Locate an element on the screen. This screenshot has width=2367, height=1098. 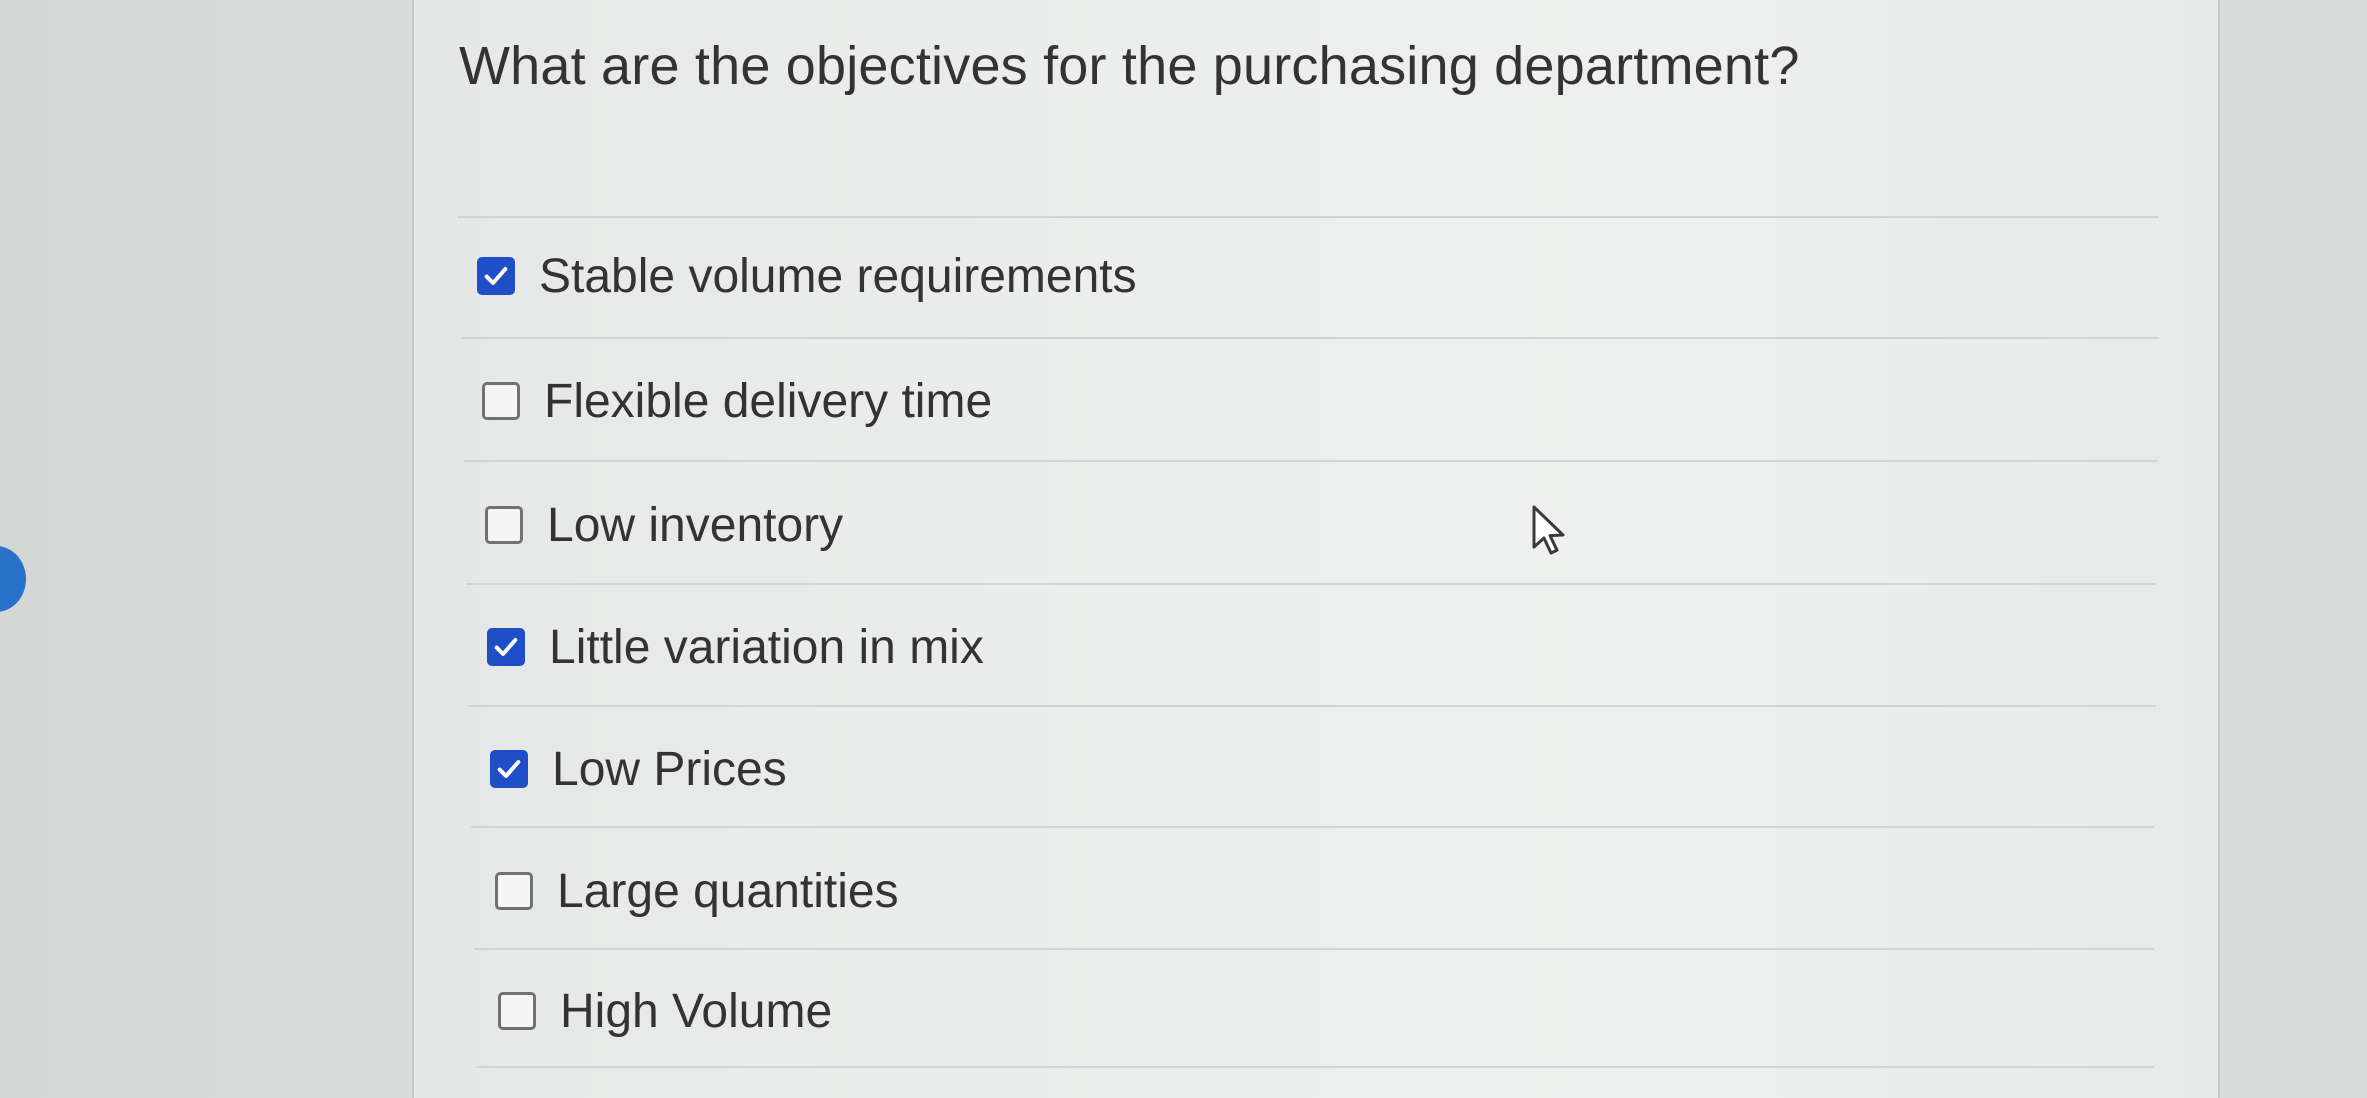
option-stable-volume-requirements: Stable volume requirements is located at coordinates (807, 276).